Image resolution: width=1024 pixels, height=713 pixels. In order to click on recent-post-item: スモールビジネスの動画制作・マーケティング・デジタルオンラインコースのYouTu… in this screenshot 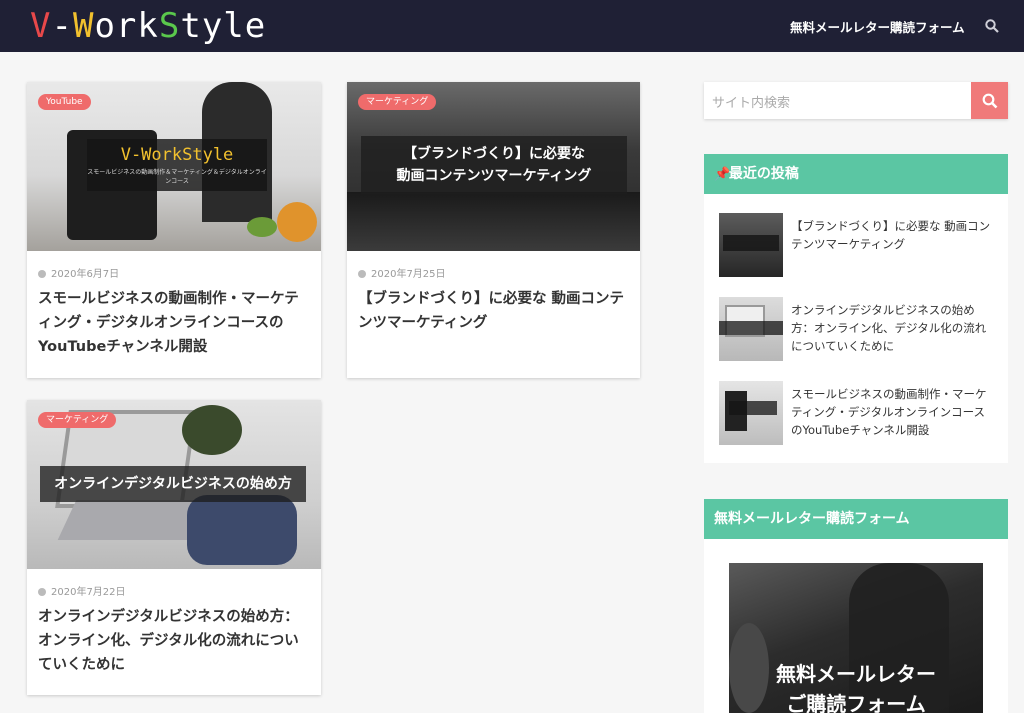, I will do `click(857, 413)`.